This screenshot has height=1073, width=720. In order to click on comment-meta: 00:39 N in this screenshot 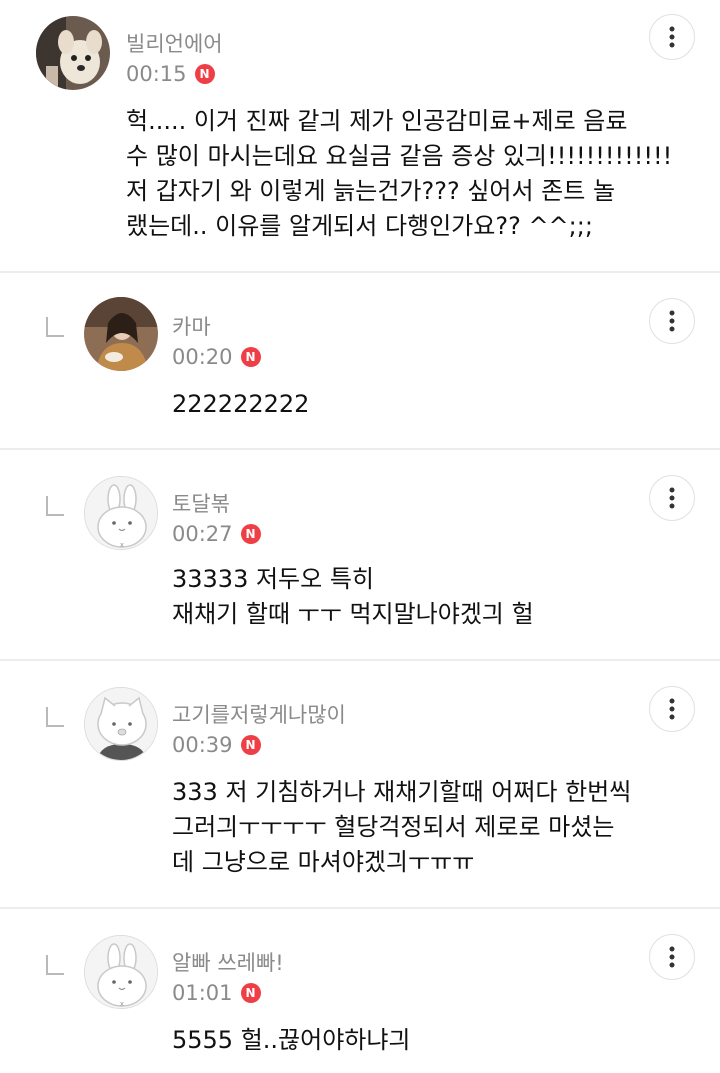, I will do `click(216, 745)`.